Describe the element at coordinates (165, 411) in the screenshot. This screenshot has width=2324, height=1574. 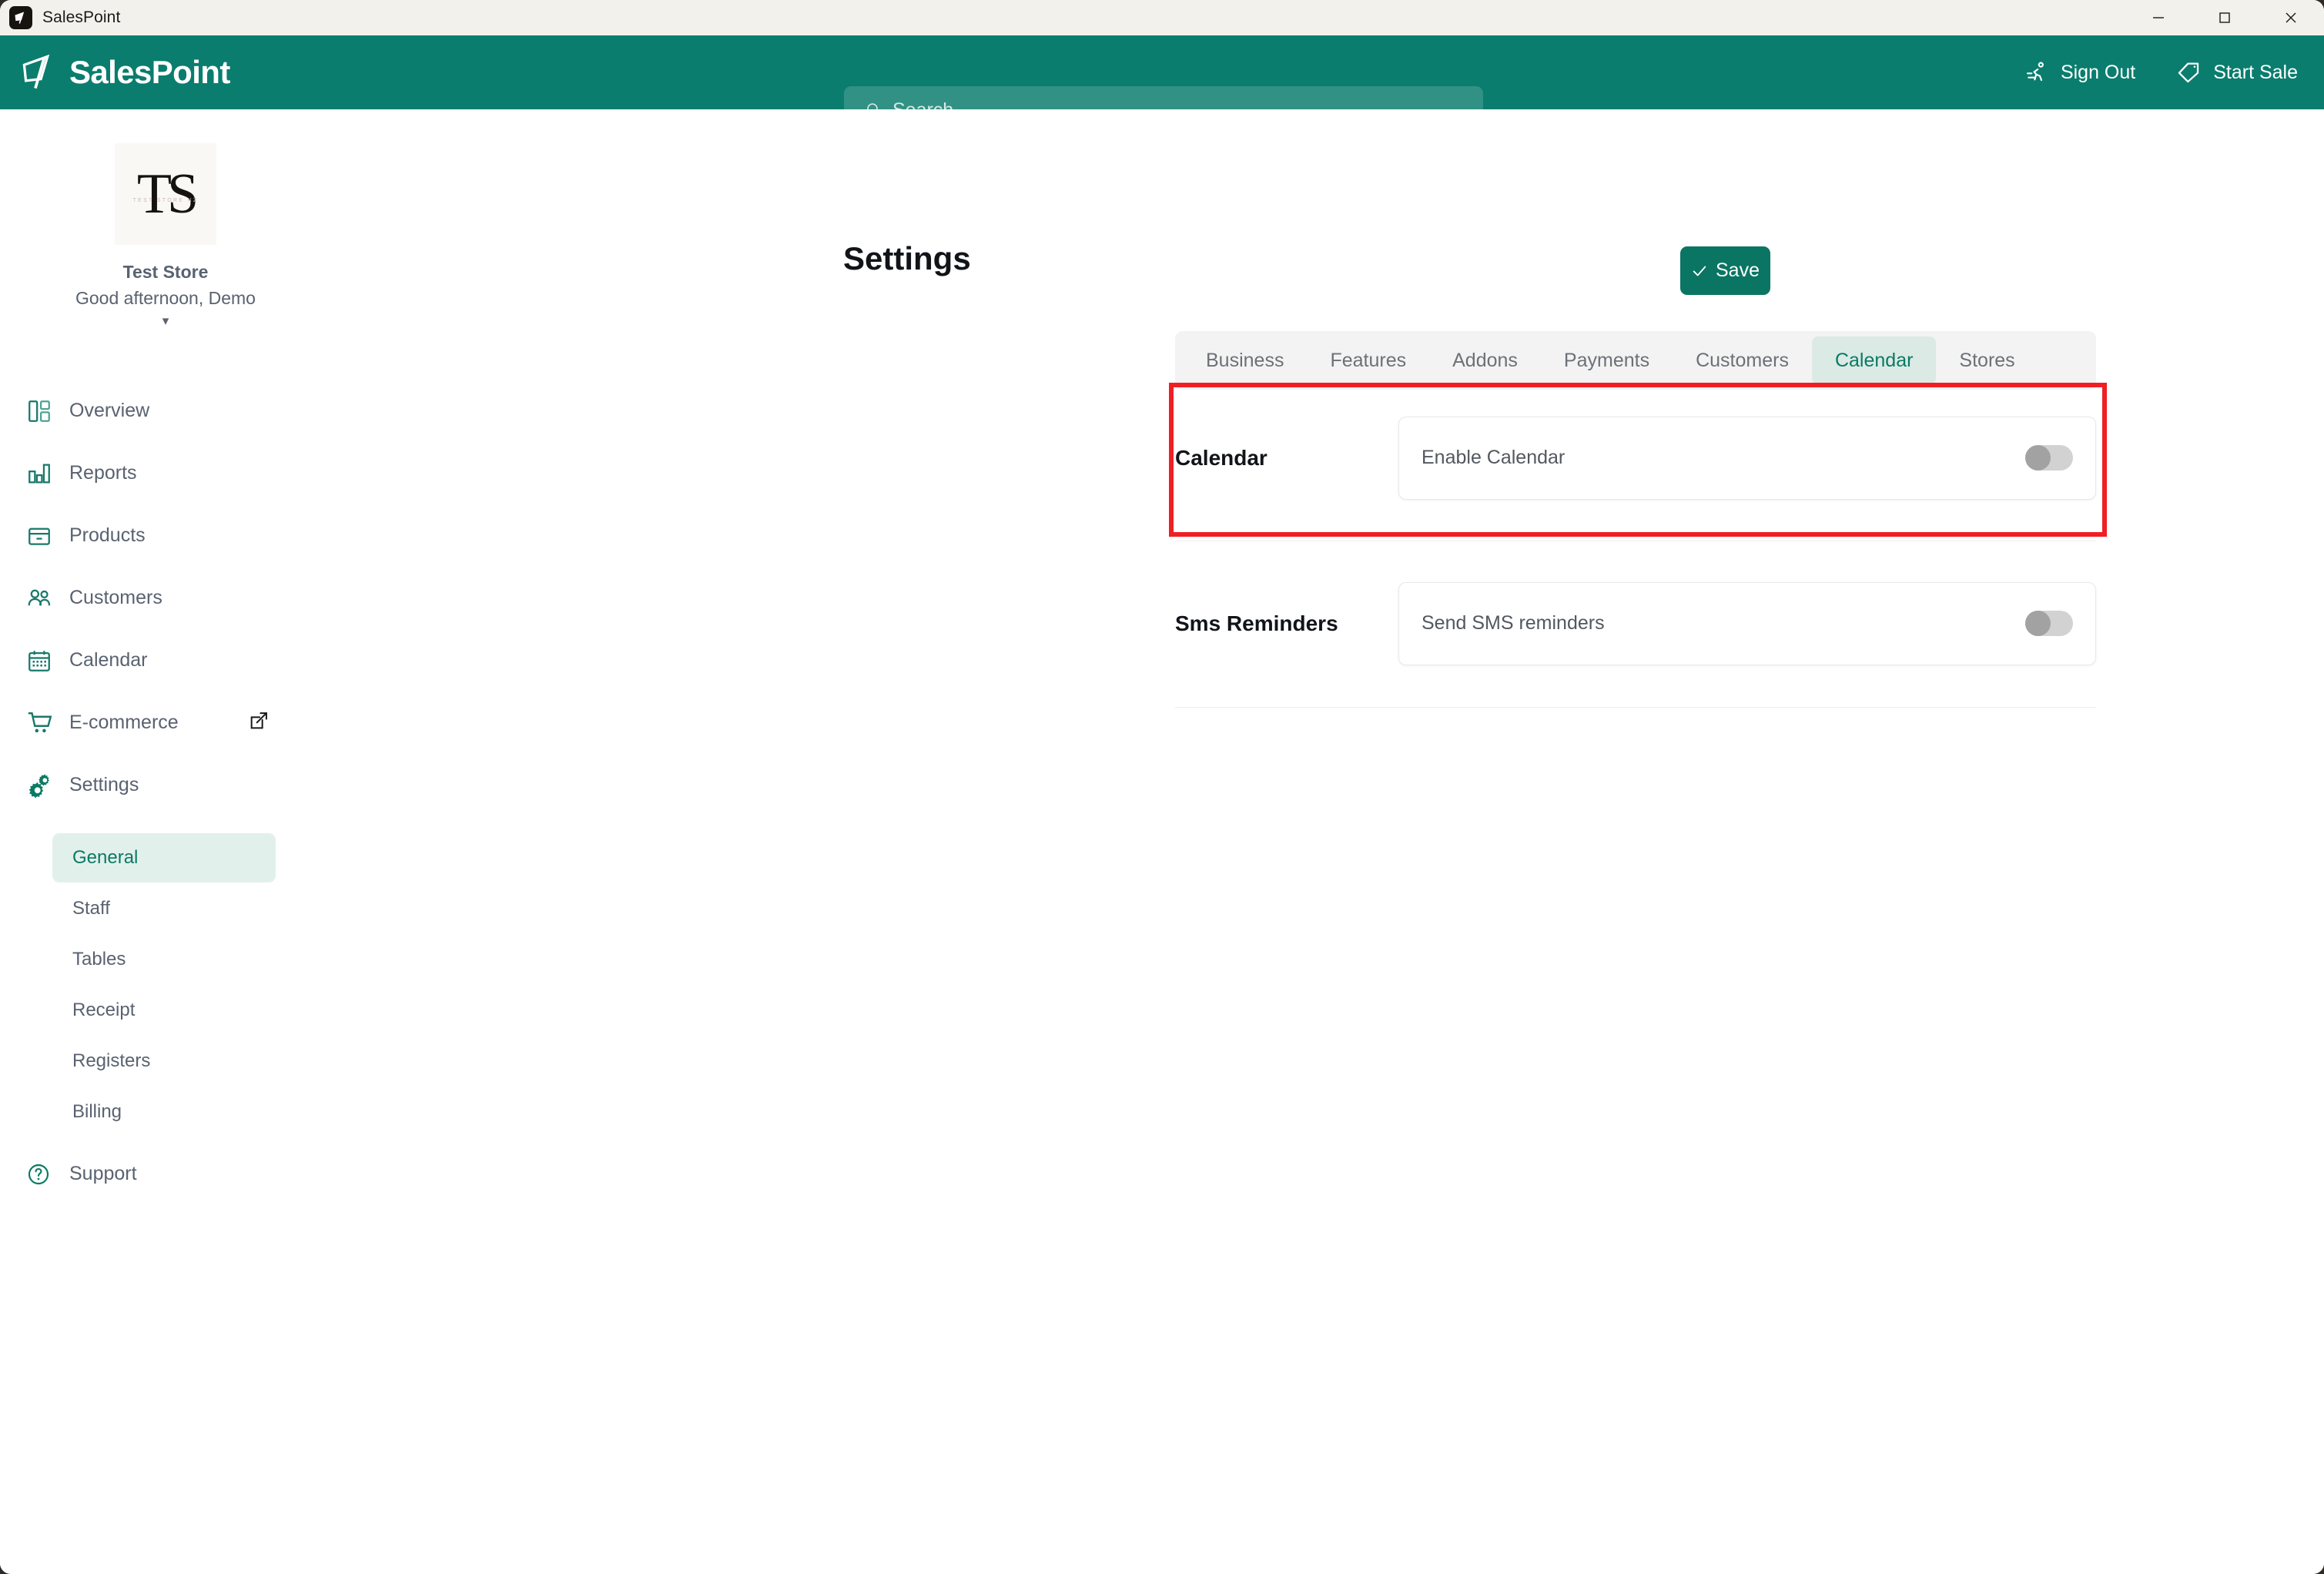
I see `sidebar-item-overview: Overview` at that location.